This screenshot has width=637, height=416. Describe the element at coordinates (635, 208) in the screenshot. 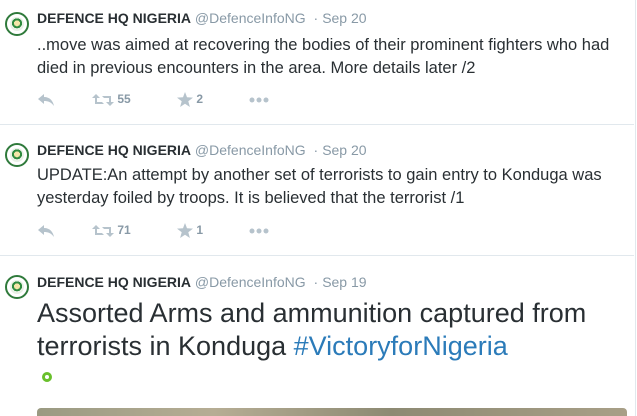

I see `timeline-border` at that location.